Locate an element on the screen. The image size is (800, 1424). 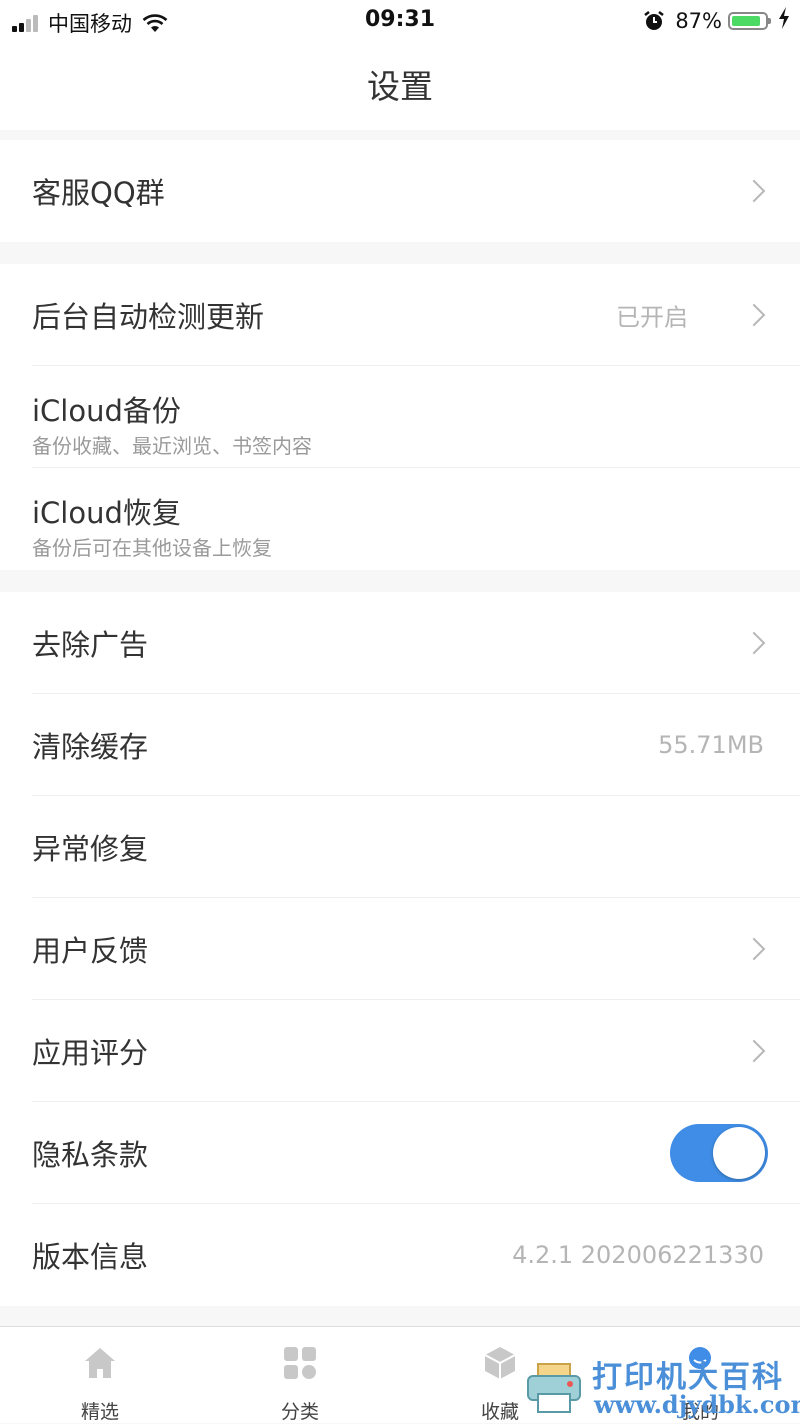
home-icon is located at coordinates (100, 1363).